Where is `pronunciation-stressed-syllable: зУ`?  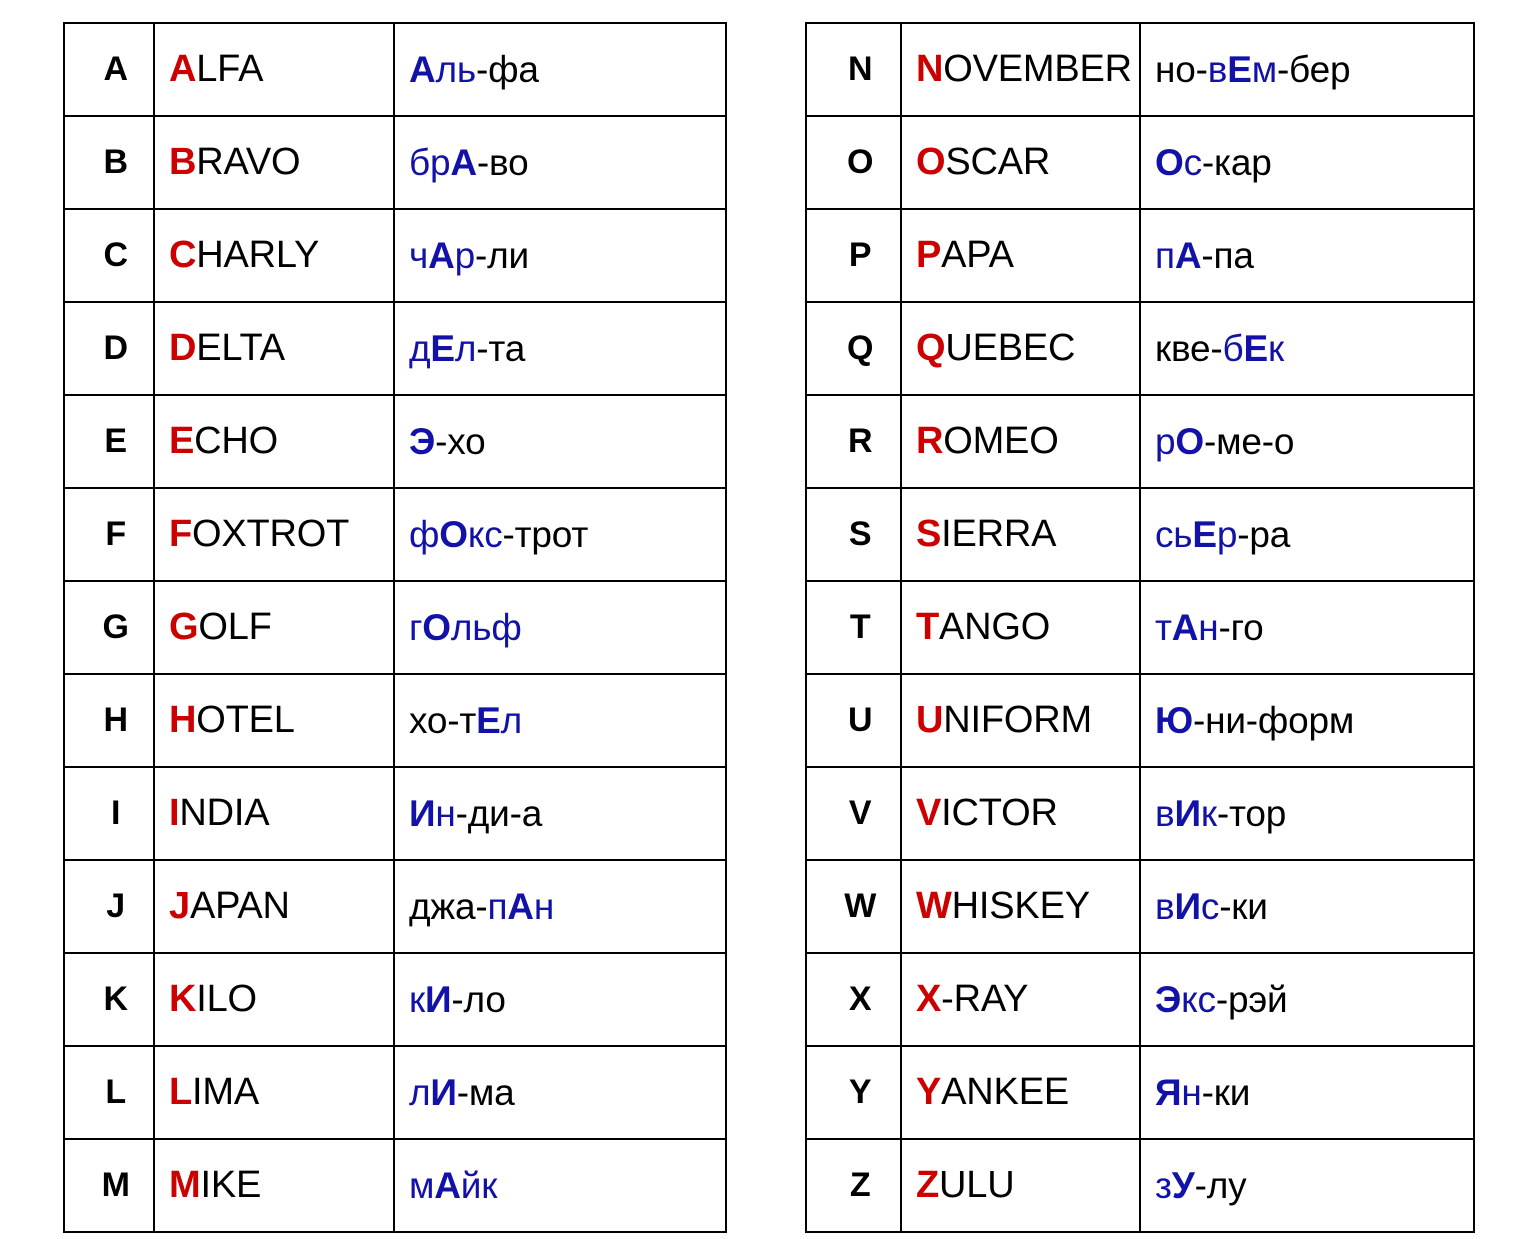 pronunciation-stressed-syllable: зУ is located at coordinates (1175, 1185).